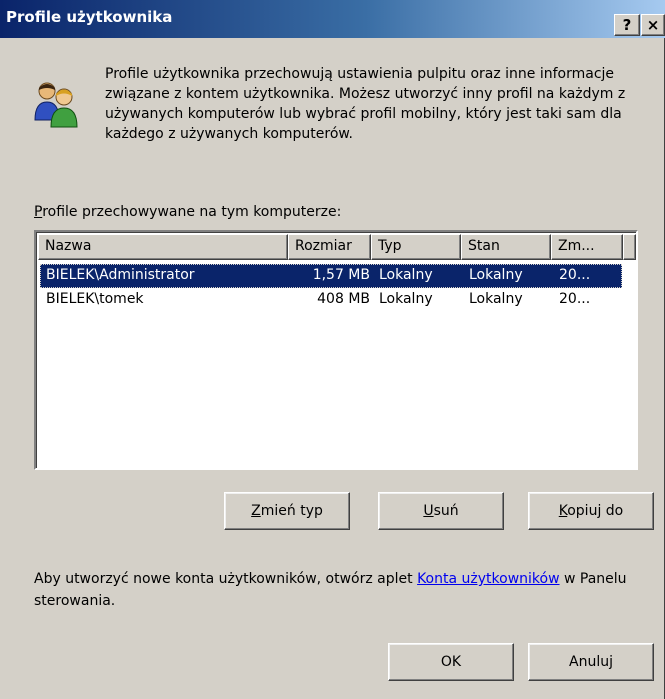 The image size is (665, 699). Describe the element at coordinates (332, 19) in the screenshot. I see `title-bar: Profile użytkownika ? ×` at that location.